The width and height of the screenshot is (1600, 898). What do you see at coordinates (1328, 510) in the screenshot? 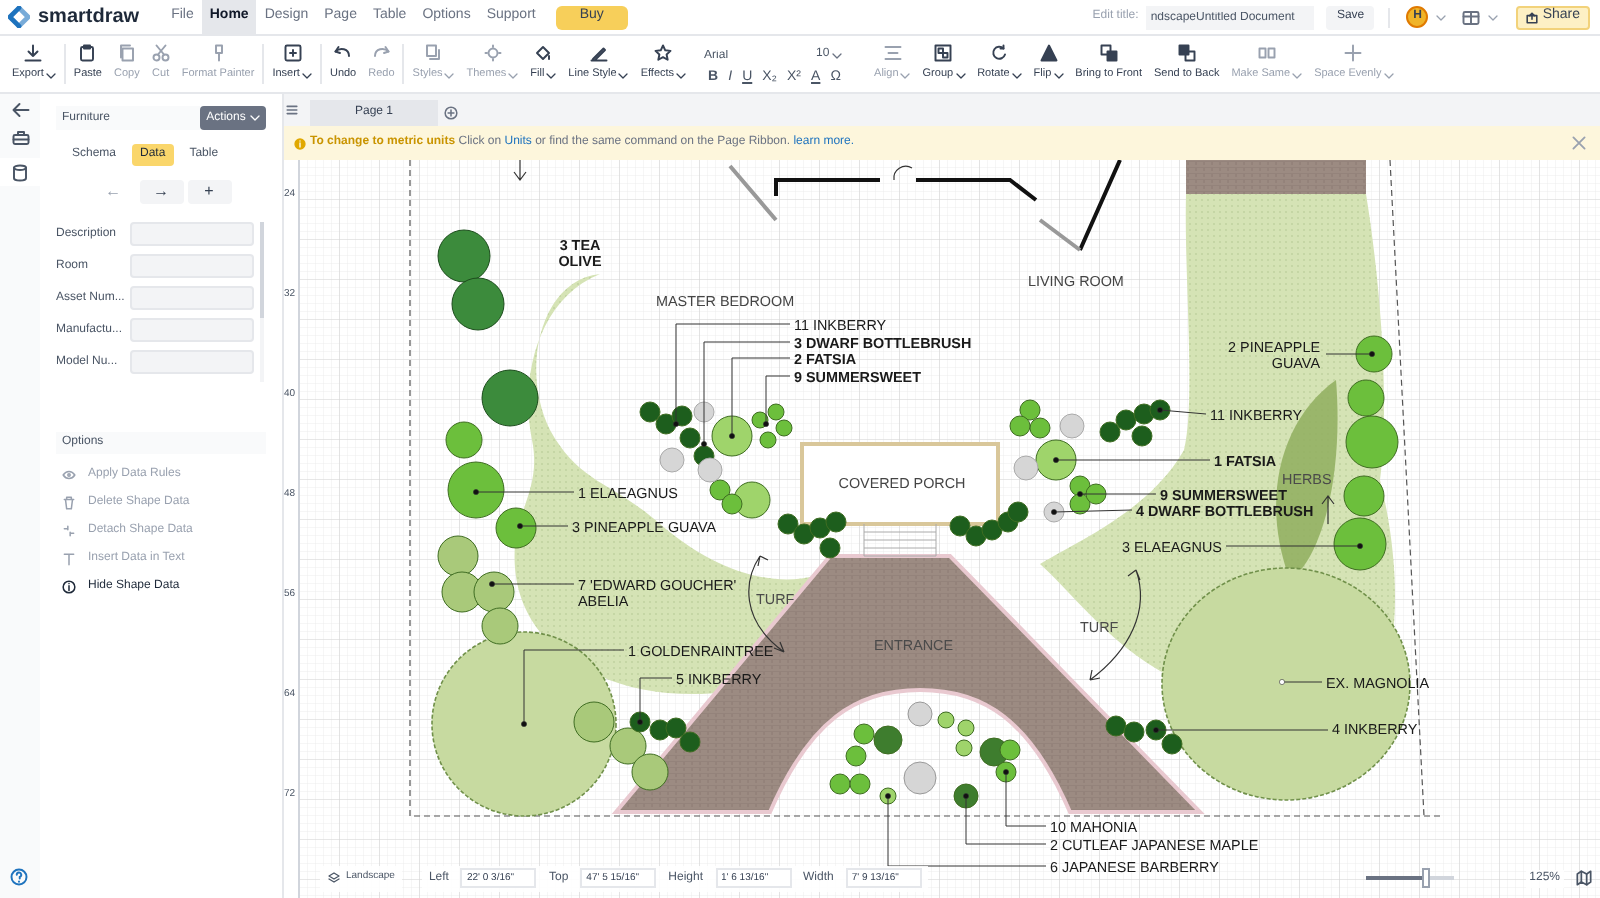
I see `up-arrow` at bounding box center [1328, 510].